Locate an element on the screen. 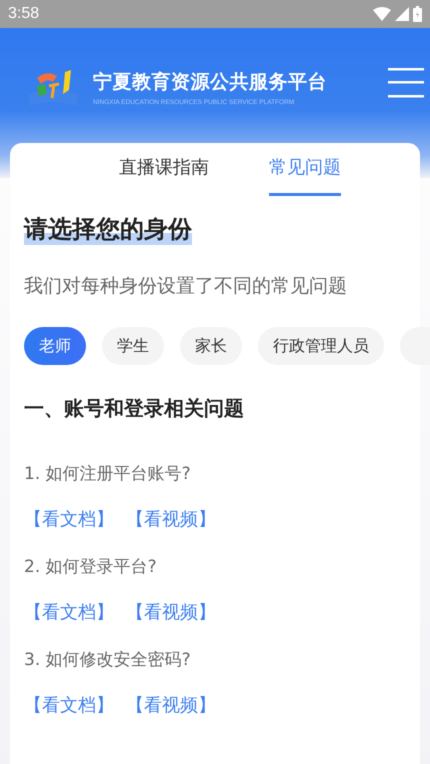 The image size is (430, 764). role-chip: 学生 is located at coordinates (133, 346).